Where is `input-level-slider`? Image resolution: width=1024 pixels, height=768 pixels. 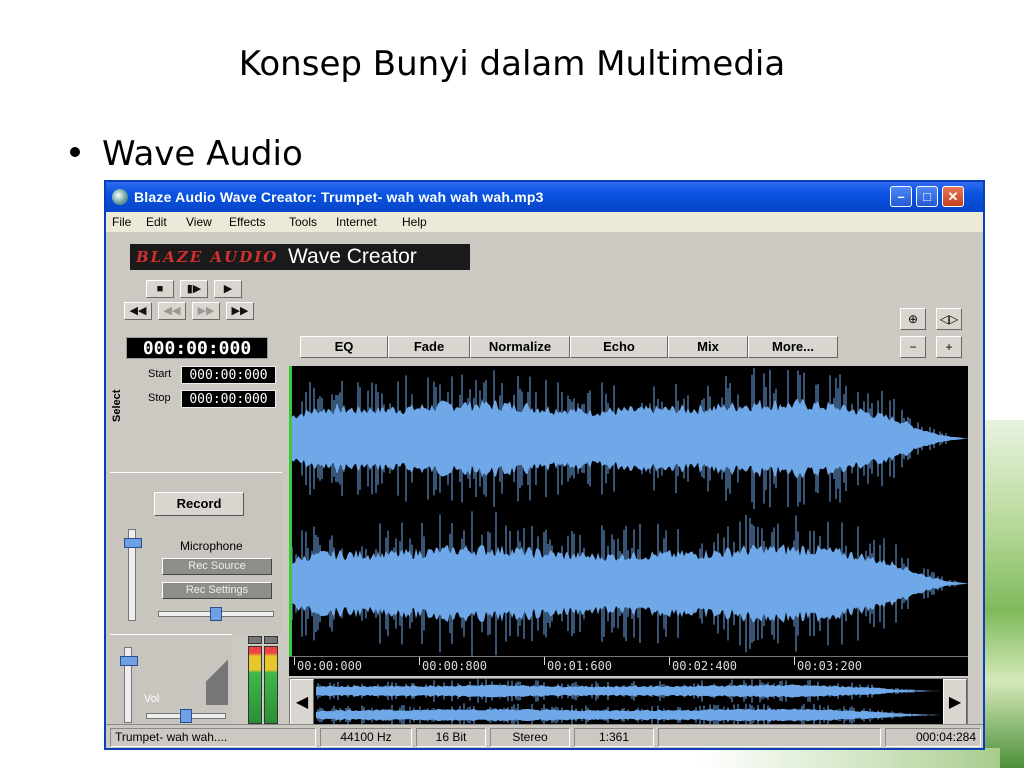
input-level-slider is located at coordinates (133, 575).